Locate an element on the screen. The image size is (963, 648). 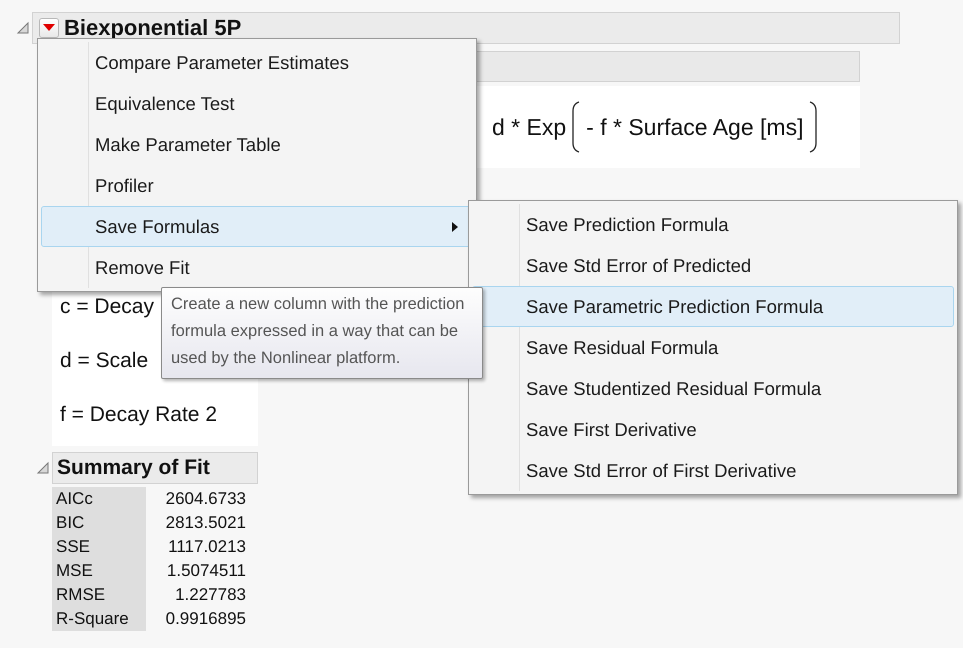
menu-item: Save Std Error of Predicted is located at coordinates (713, 265).